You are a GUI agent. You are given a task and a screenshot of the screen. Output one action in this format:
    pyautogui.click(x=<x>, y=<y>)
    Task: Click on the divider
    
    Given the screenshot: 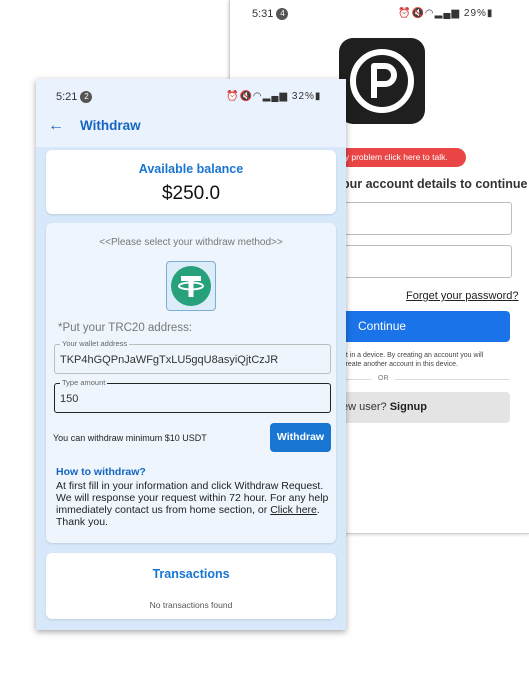 What is the action you would take?
    pyautogui.click(x=426, y=379)
    